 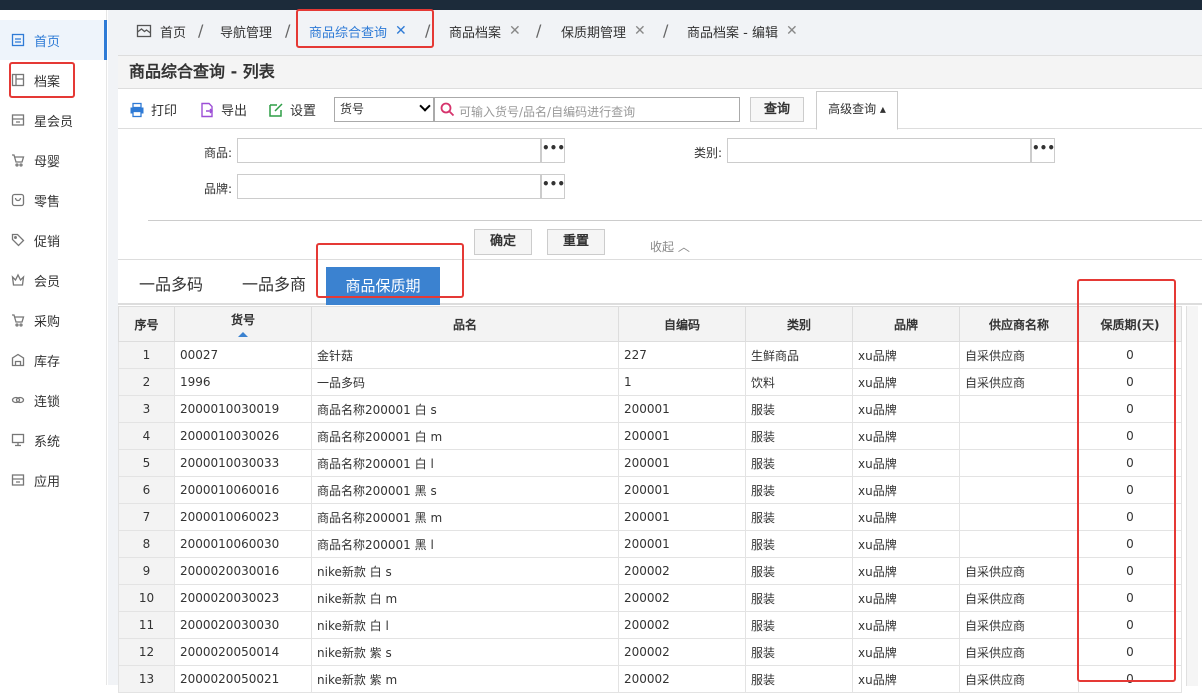 What do you see at coordinates (742, 31) in the screenshot?
I see `tab-product-edit: 商品档案 - 编辑 ✕` at bounding box center [742, 31].